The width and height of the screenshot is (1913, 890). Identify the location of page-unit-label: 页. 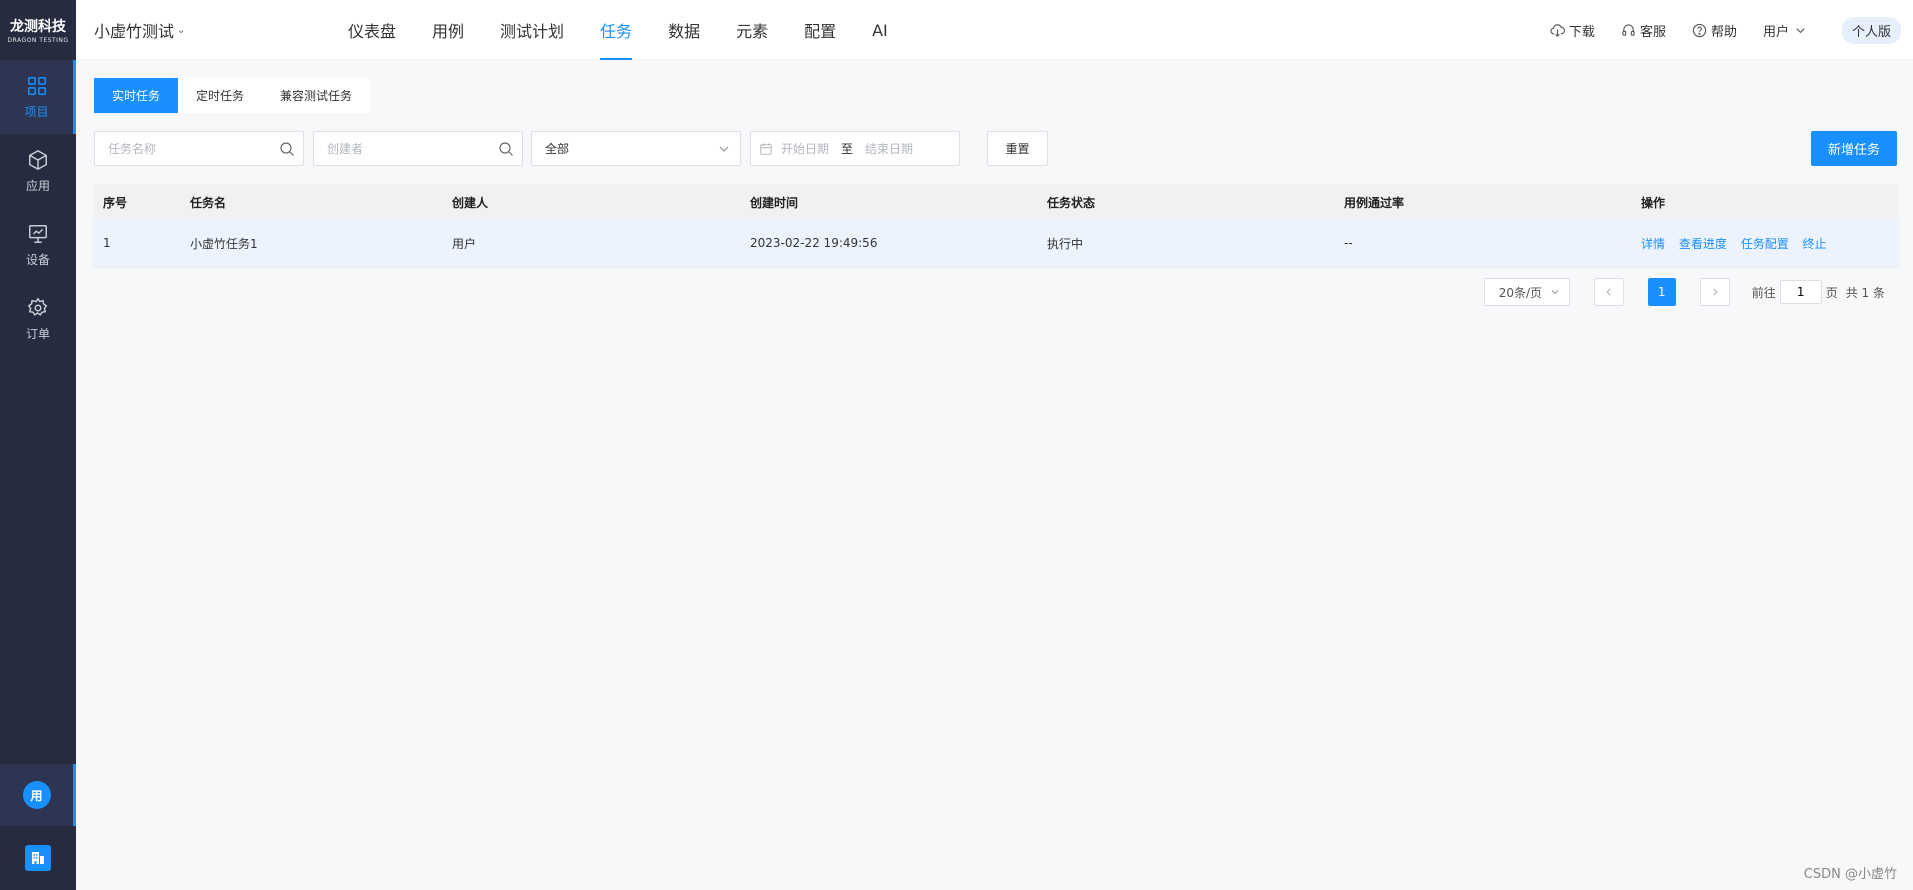
(1831, 292).